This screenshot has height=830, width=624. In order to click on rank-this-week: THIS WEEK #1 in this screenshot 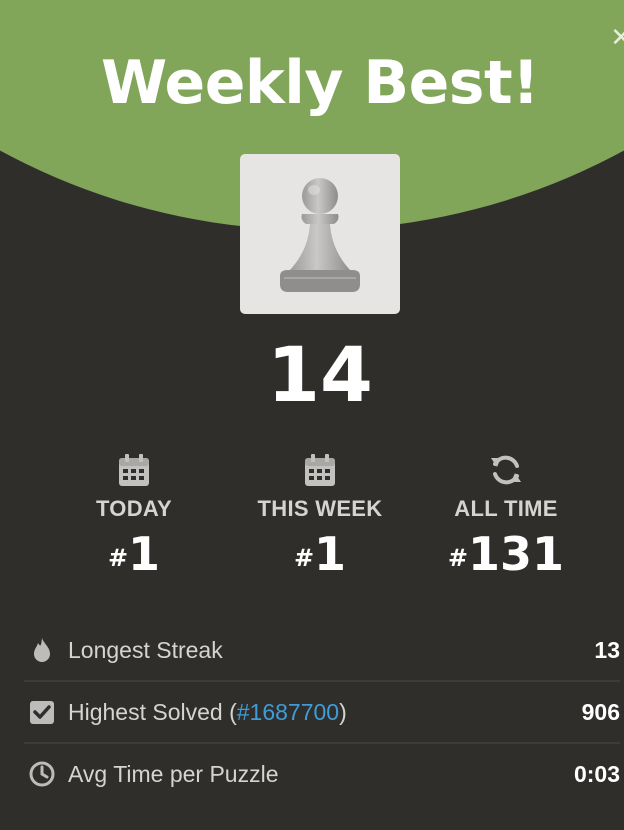, I will do `click(320, 516)`.